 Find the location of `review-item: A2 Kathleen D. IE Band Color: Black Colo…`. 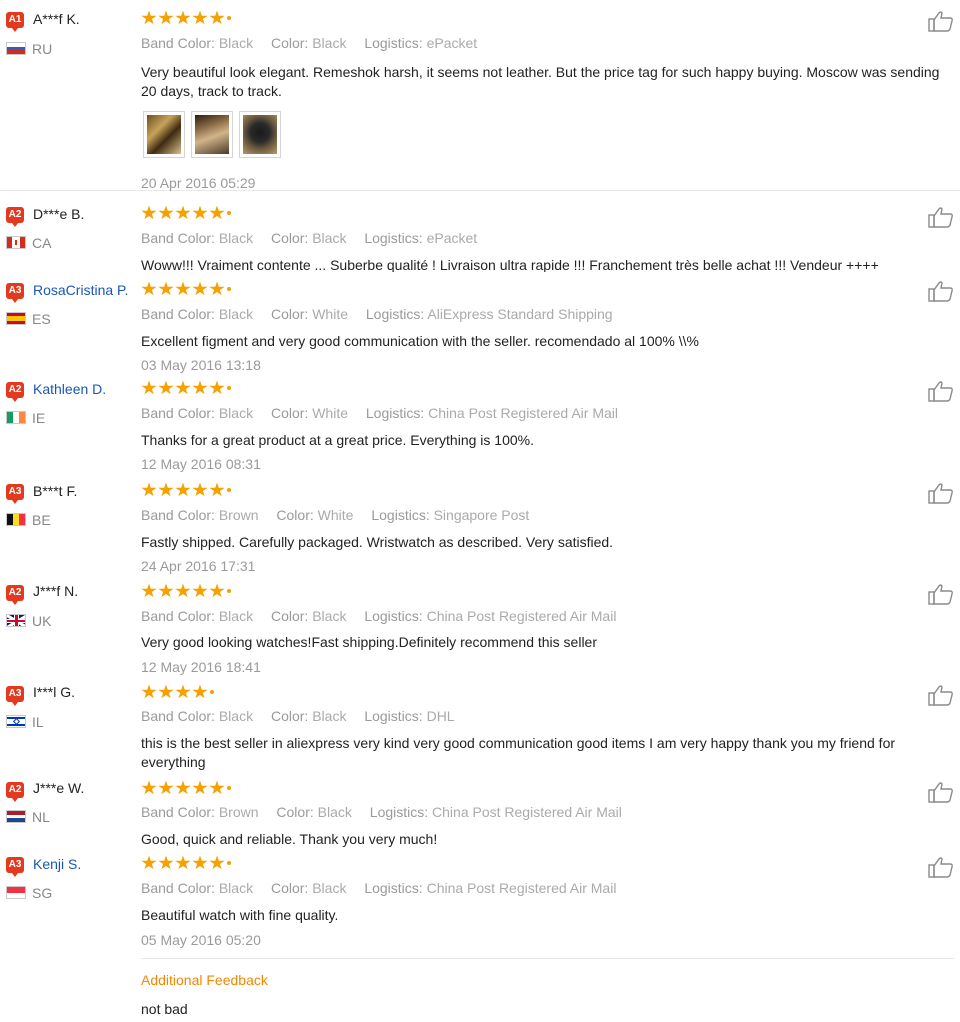

review-item: A2 Kathleen D. IE Band Color: Black Colo… is located at coordinates (480, 423).